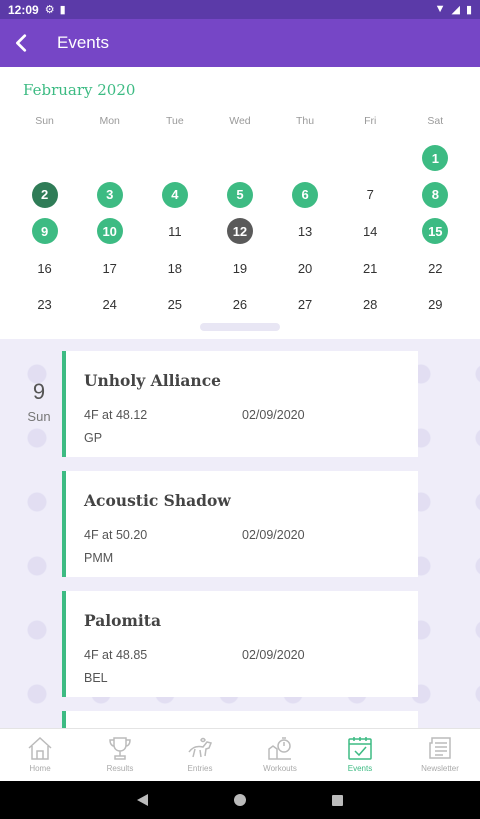  What do you see at coordinates (239, 195) in the screenshot?
I see `calendar-day: 5` at bounding box center [239, 195].